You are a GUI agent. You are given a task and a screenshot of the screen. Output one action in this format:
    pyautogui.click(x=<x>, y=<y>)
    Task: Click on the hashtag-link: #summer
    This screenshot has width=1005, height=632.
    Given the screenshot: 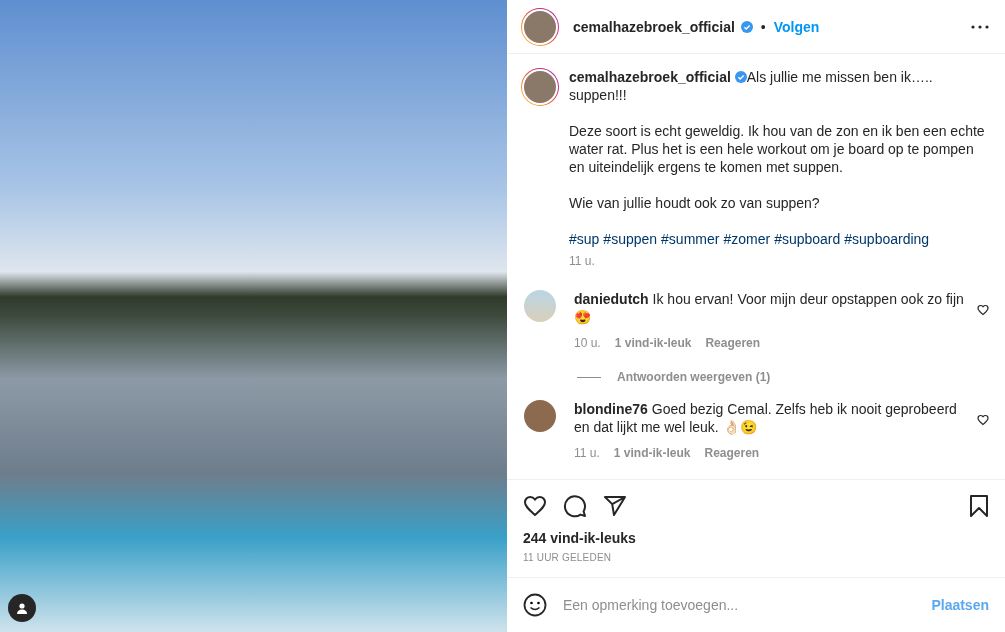 What is the action you would take?
    pyautogui.click(x=690, y=239)
    